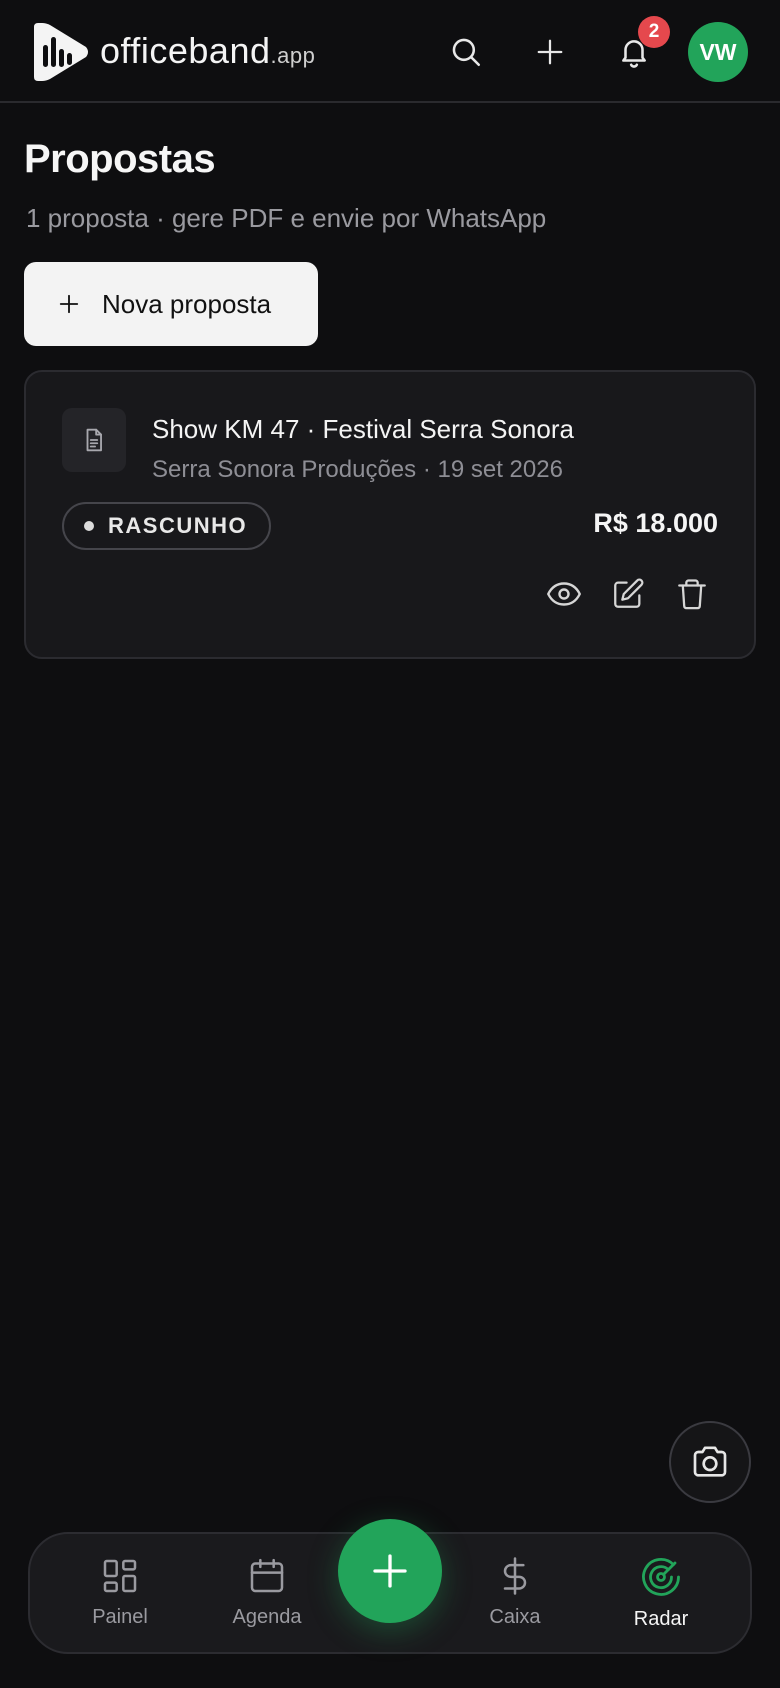 The height and width of the screenshot is (1688, 780). Describe the element at coordinates (718, 52) in the screenshot. I see `user-avatar: VW` at that location.